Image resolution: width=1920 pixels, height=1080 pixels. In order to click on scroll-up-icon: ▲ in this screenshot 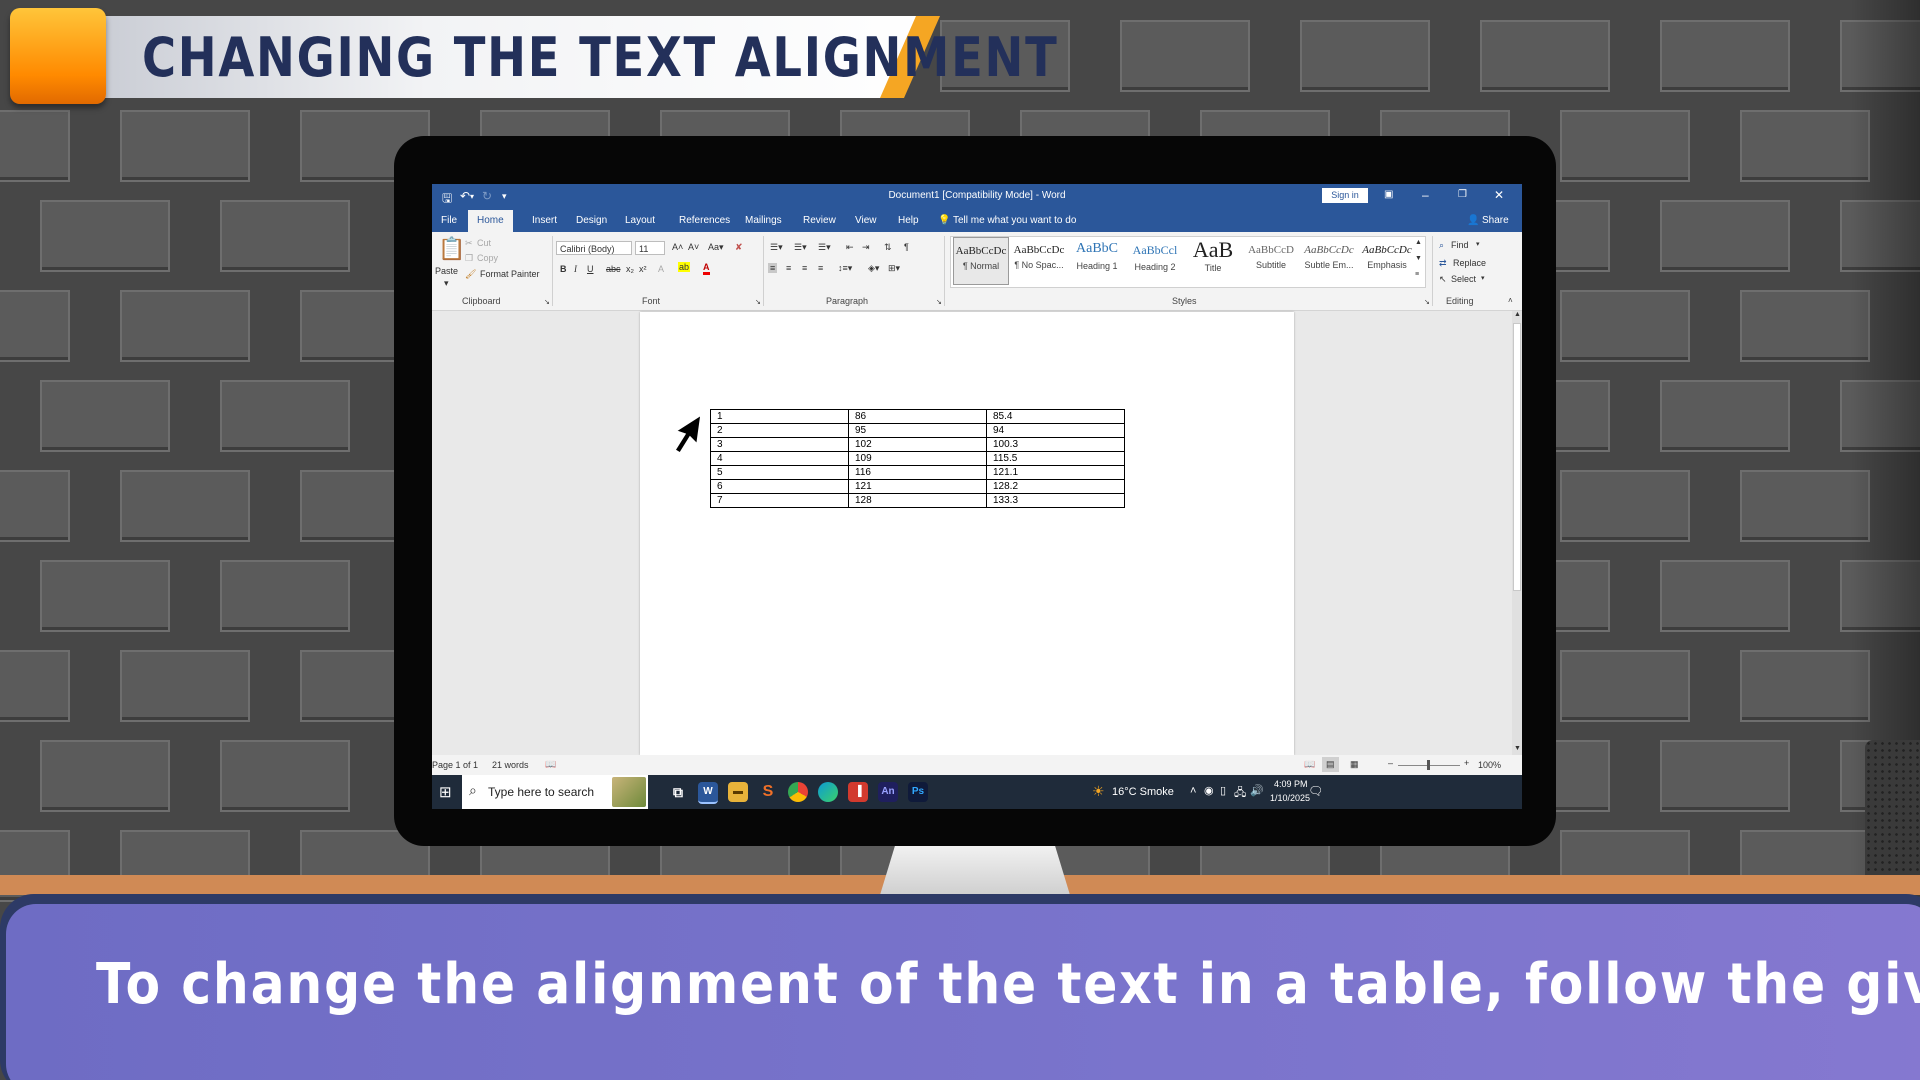, I will do `click(1517, 314)`.